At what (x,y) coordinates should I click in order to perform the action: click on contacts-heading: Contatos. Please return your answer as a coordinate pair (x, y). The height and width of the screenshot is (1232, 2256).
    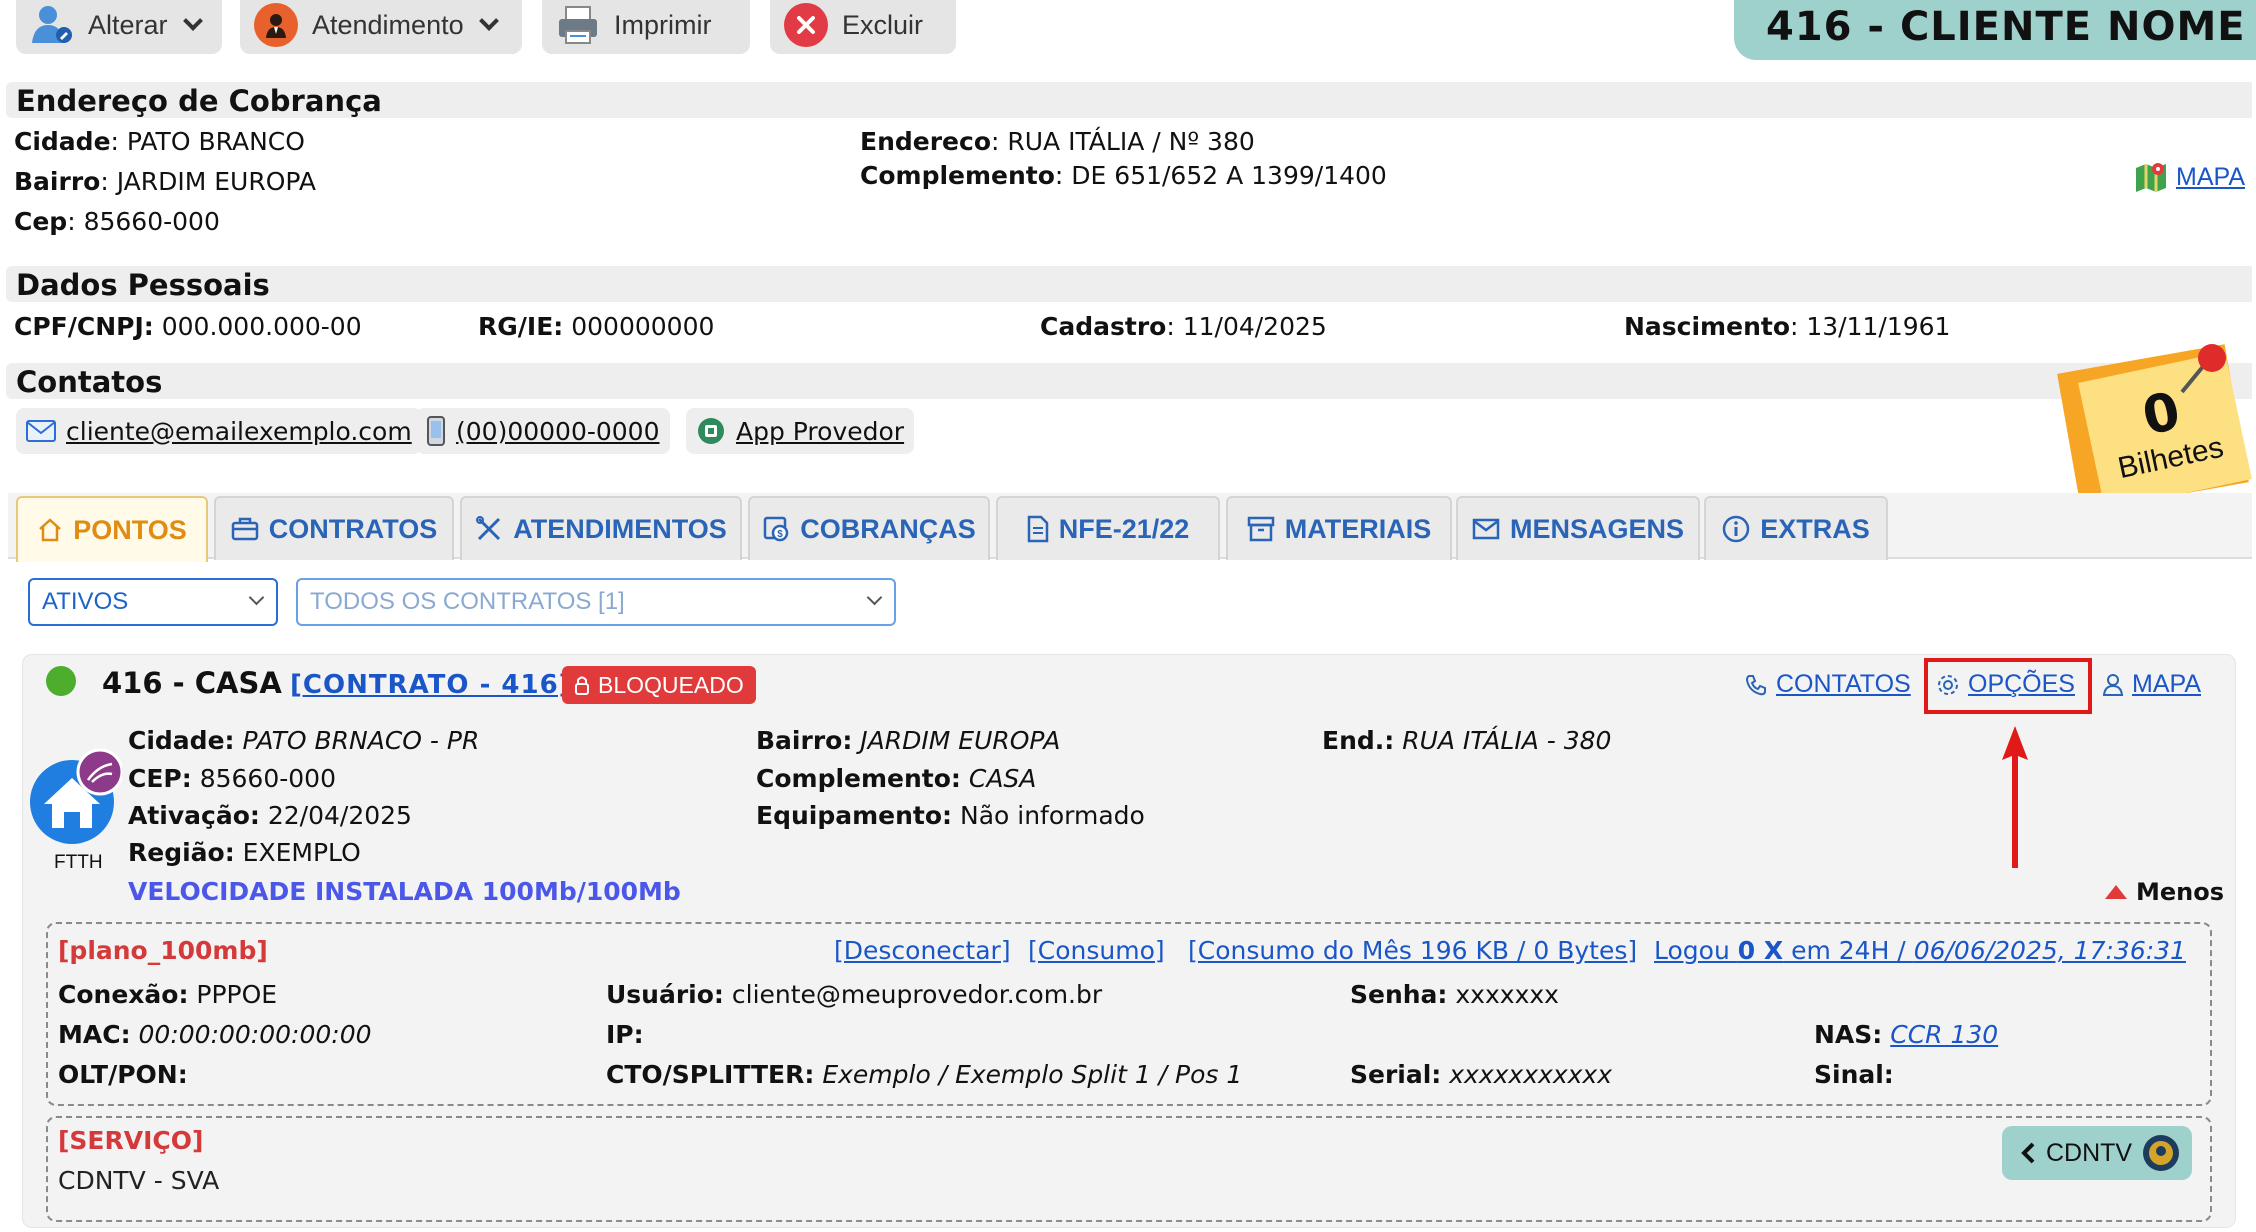
    Looking at the image, I should click on (1129, 381).